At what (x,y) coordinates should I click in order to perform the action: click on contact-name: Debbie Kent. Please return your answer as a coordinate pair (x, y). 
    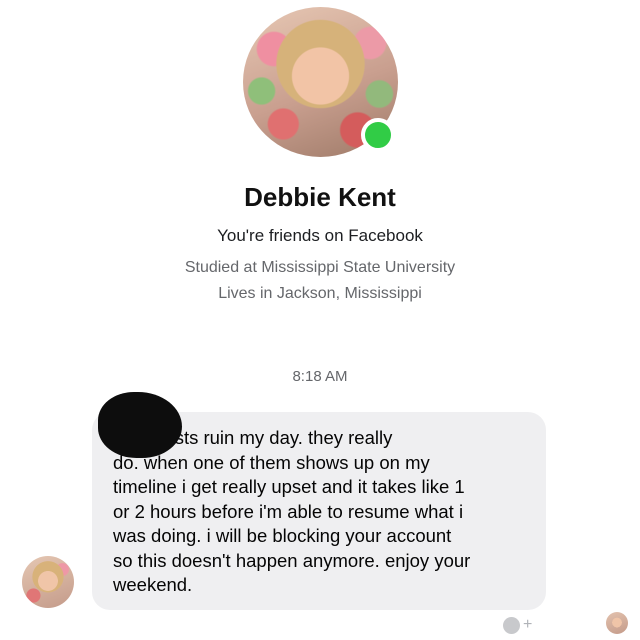
    Looking at the image, I should click on (320, 197).